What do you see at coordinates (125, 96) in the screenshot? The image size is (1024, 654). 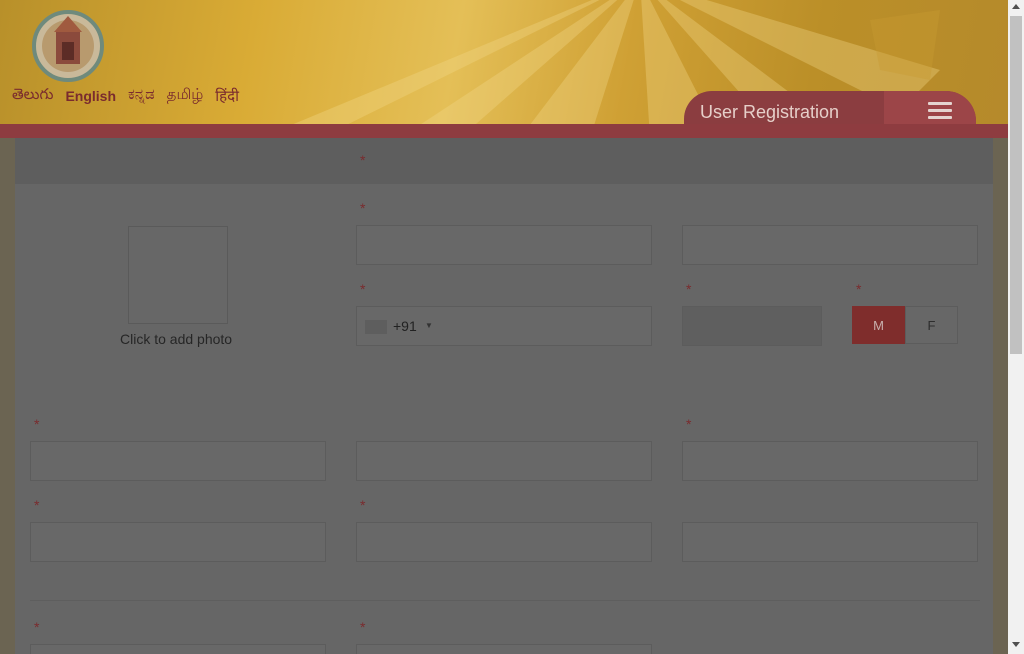 I see `language-selector: తెలుగు English ಕನ್ನಡ தமிழ் हिंदी` at bounding box center [125, 96].